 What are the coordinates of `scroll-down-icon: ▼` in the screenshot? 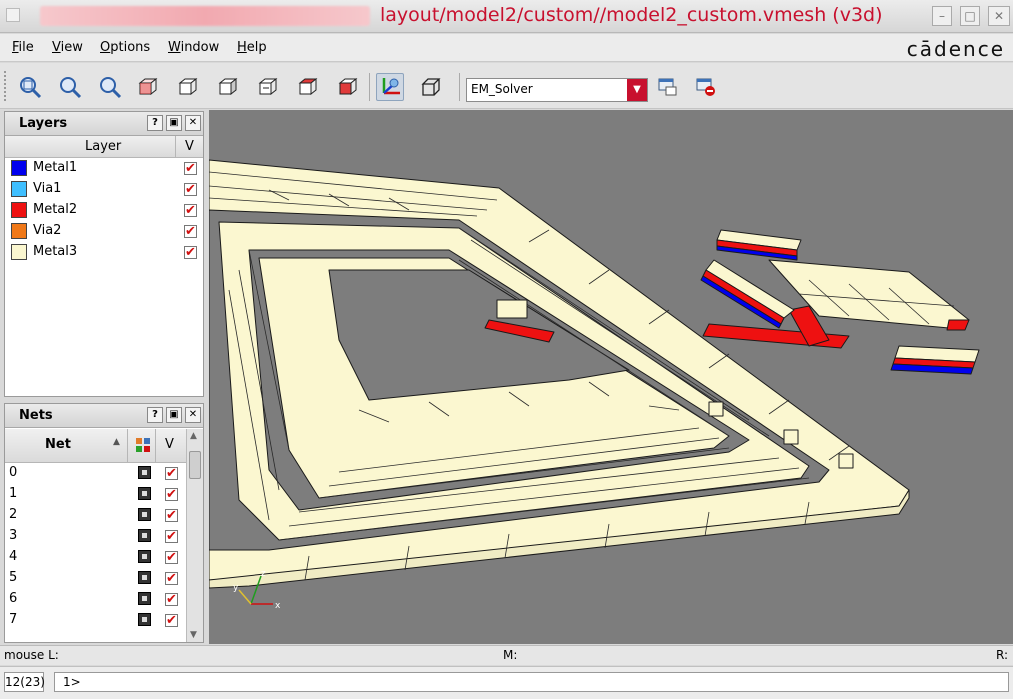 It's located at (193, 635).